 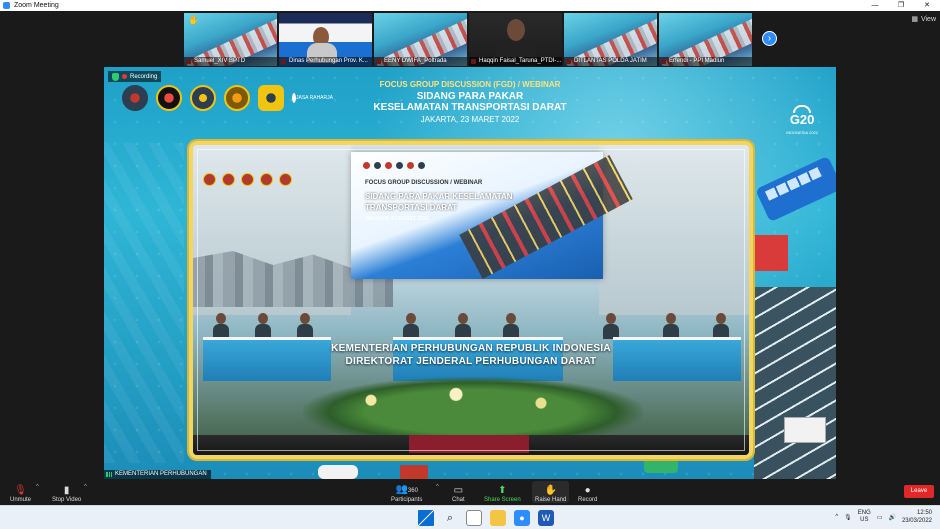 What do you see at coordinates (522, 518) in the screenshot?
I see `zoom-taskbar-icon: ●` at bounding box center [522, 518].